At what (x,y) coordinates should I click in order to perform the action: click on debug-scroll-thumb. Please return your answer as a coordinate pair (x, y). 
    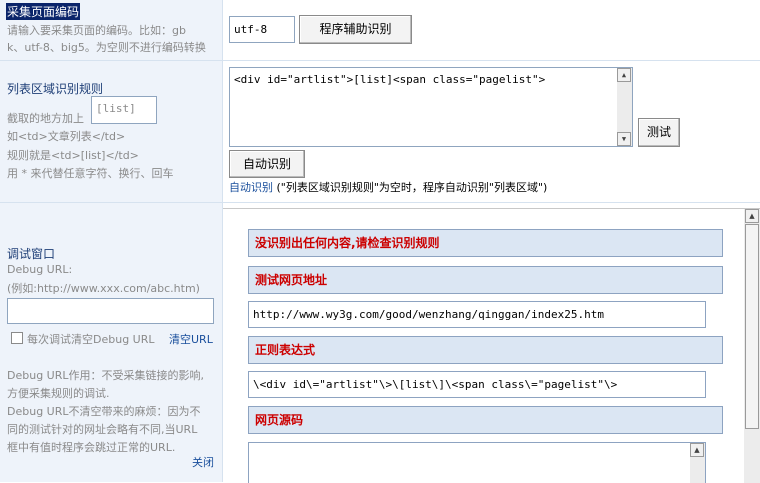
    Looking at the image, I should click on (752, 326).